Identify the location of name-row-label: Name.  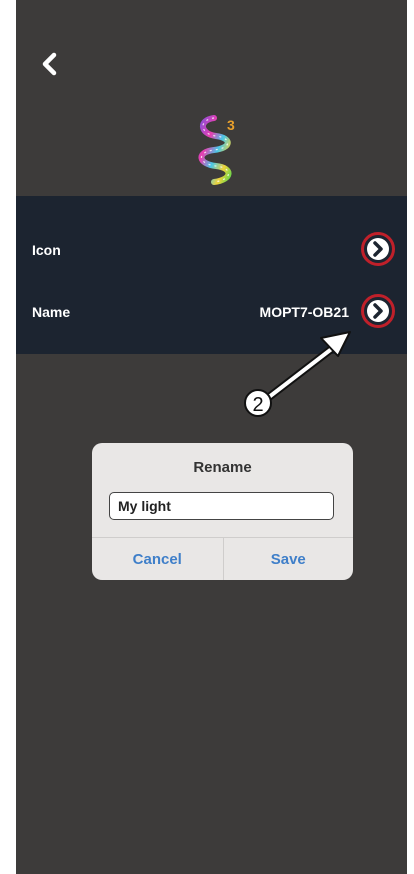
(51, 312).